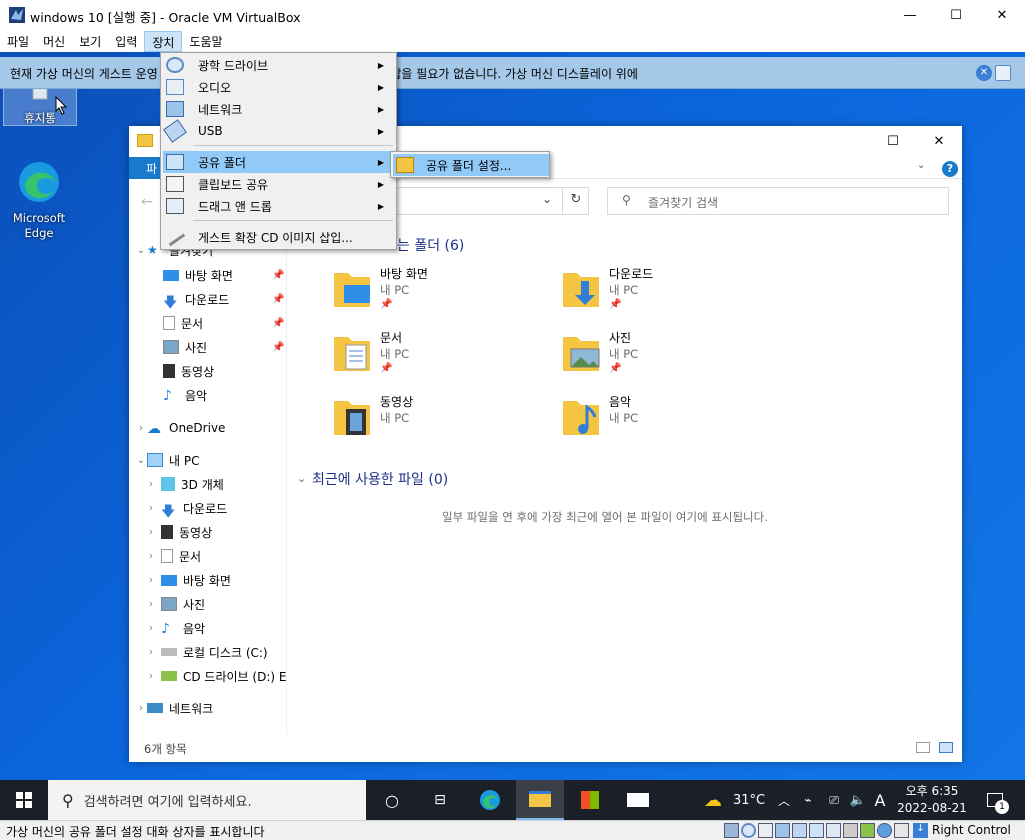  Describe the element at coordinates (921, 165) in the screenshot. I see `ribbon-expand-icon: ⌄` at that location.